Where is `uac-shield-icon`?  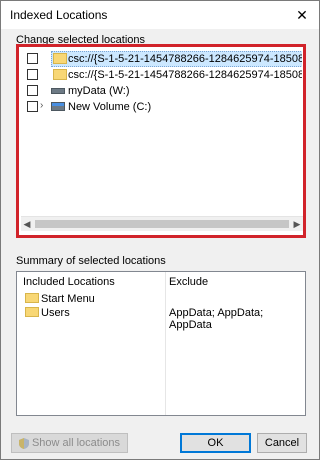 uac-shield-icon is located at coordinates (23, 443).